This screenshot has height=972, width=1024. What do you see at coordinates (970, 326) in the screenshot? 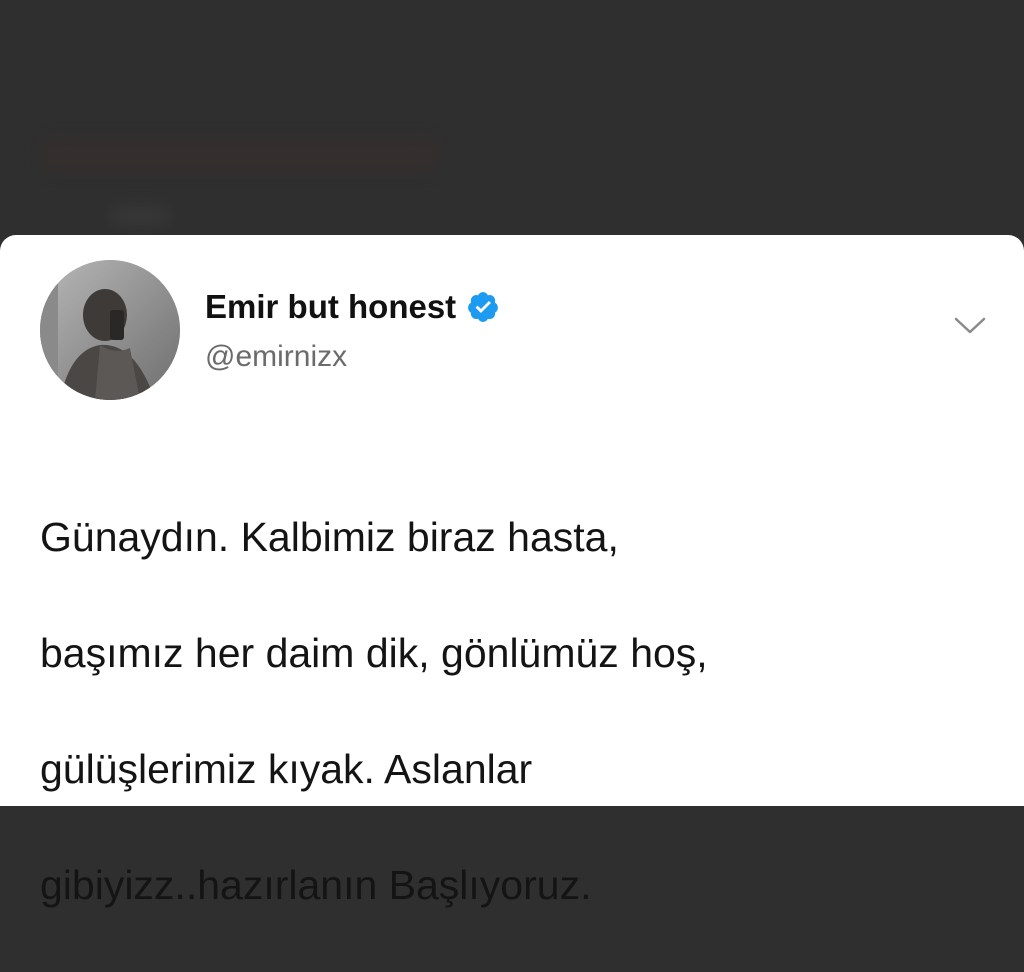
I see `chevron-down-icon` at bounding box center [970, 326].